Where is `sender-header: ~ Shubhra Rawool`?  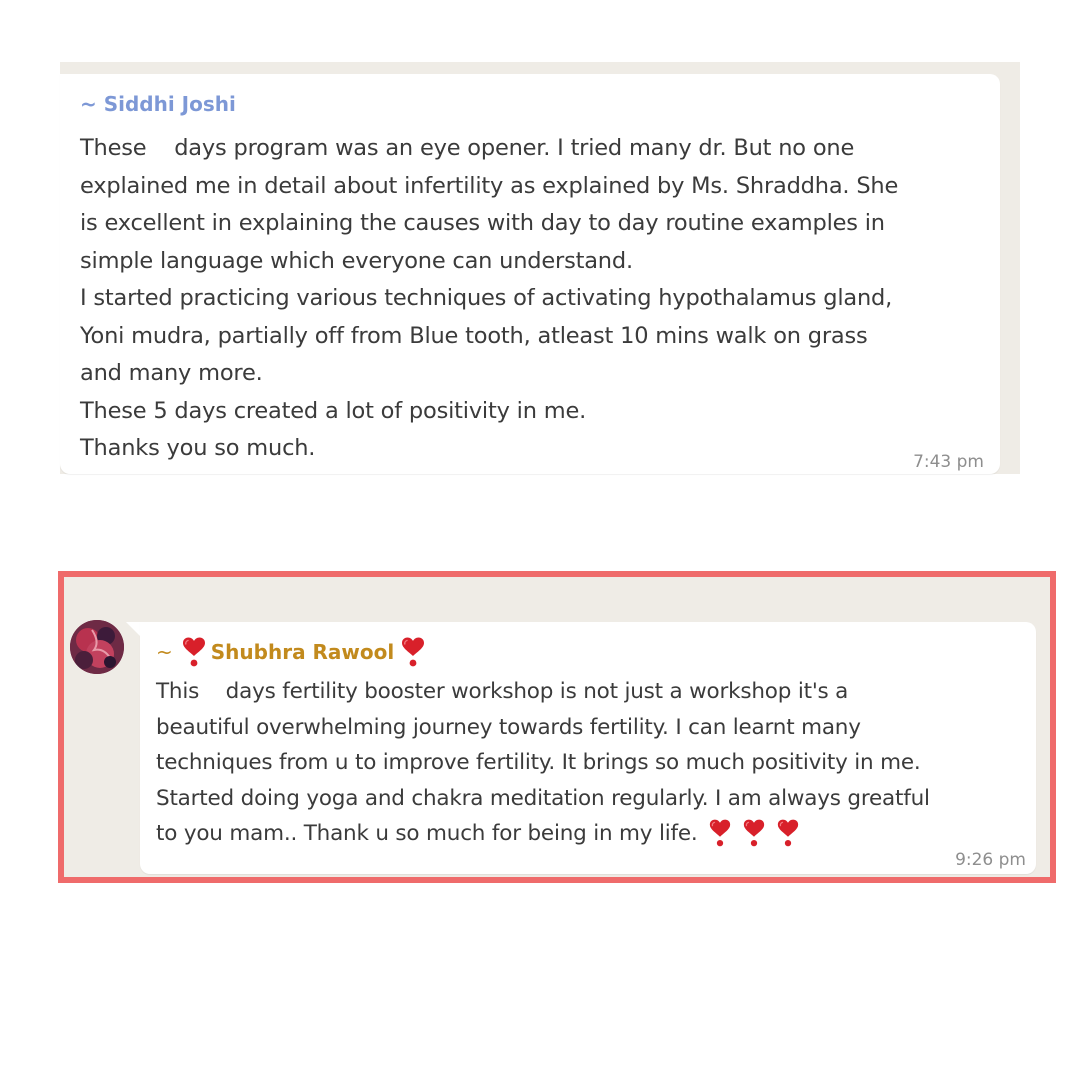 sender-header: ~ Shubhra Rawool is located at coordinates (293, 652).